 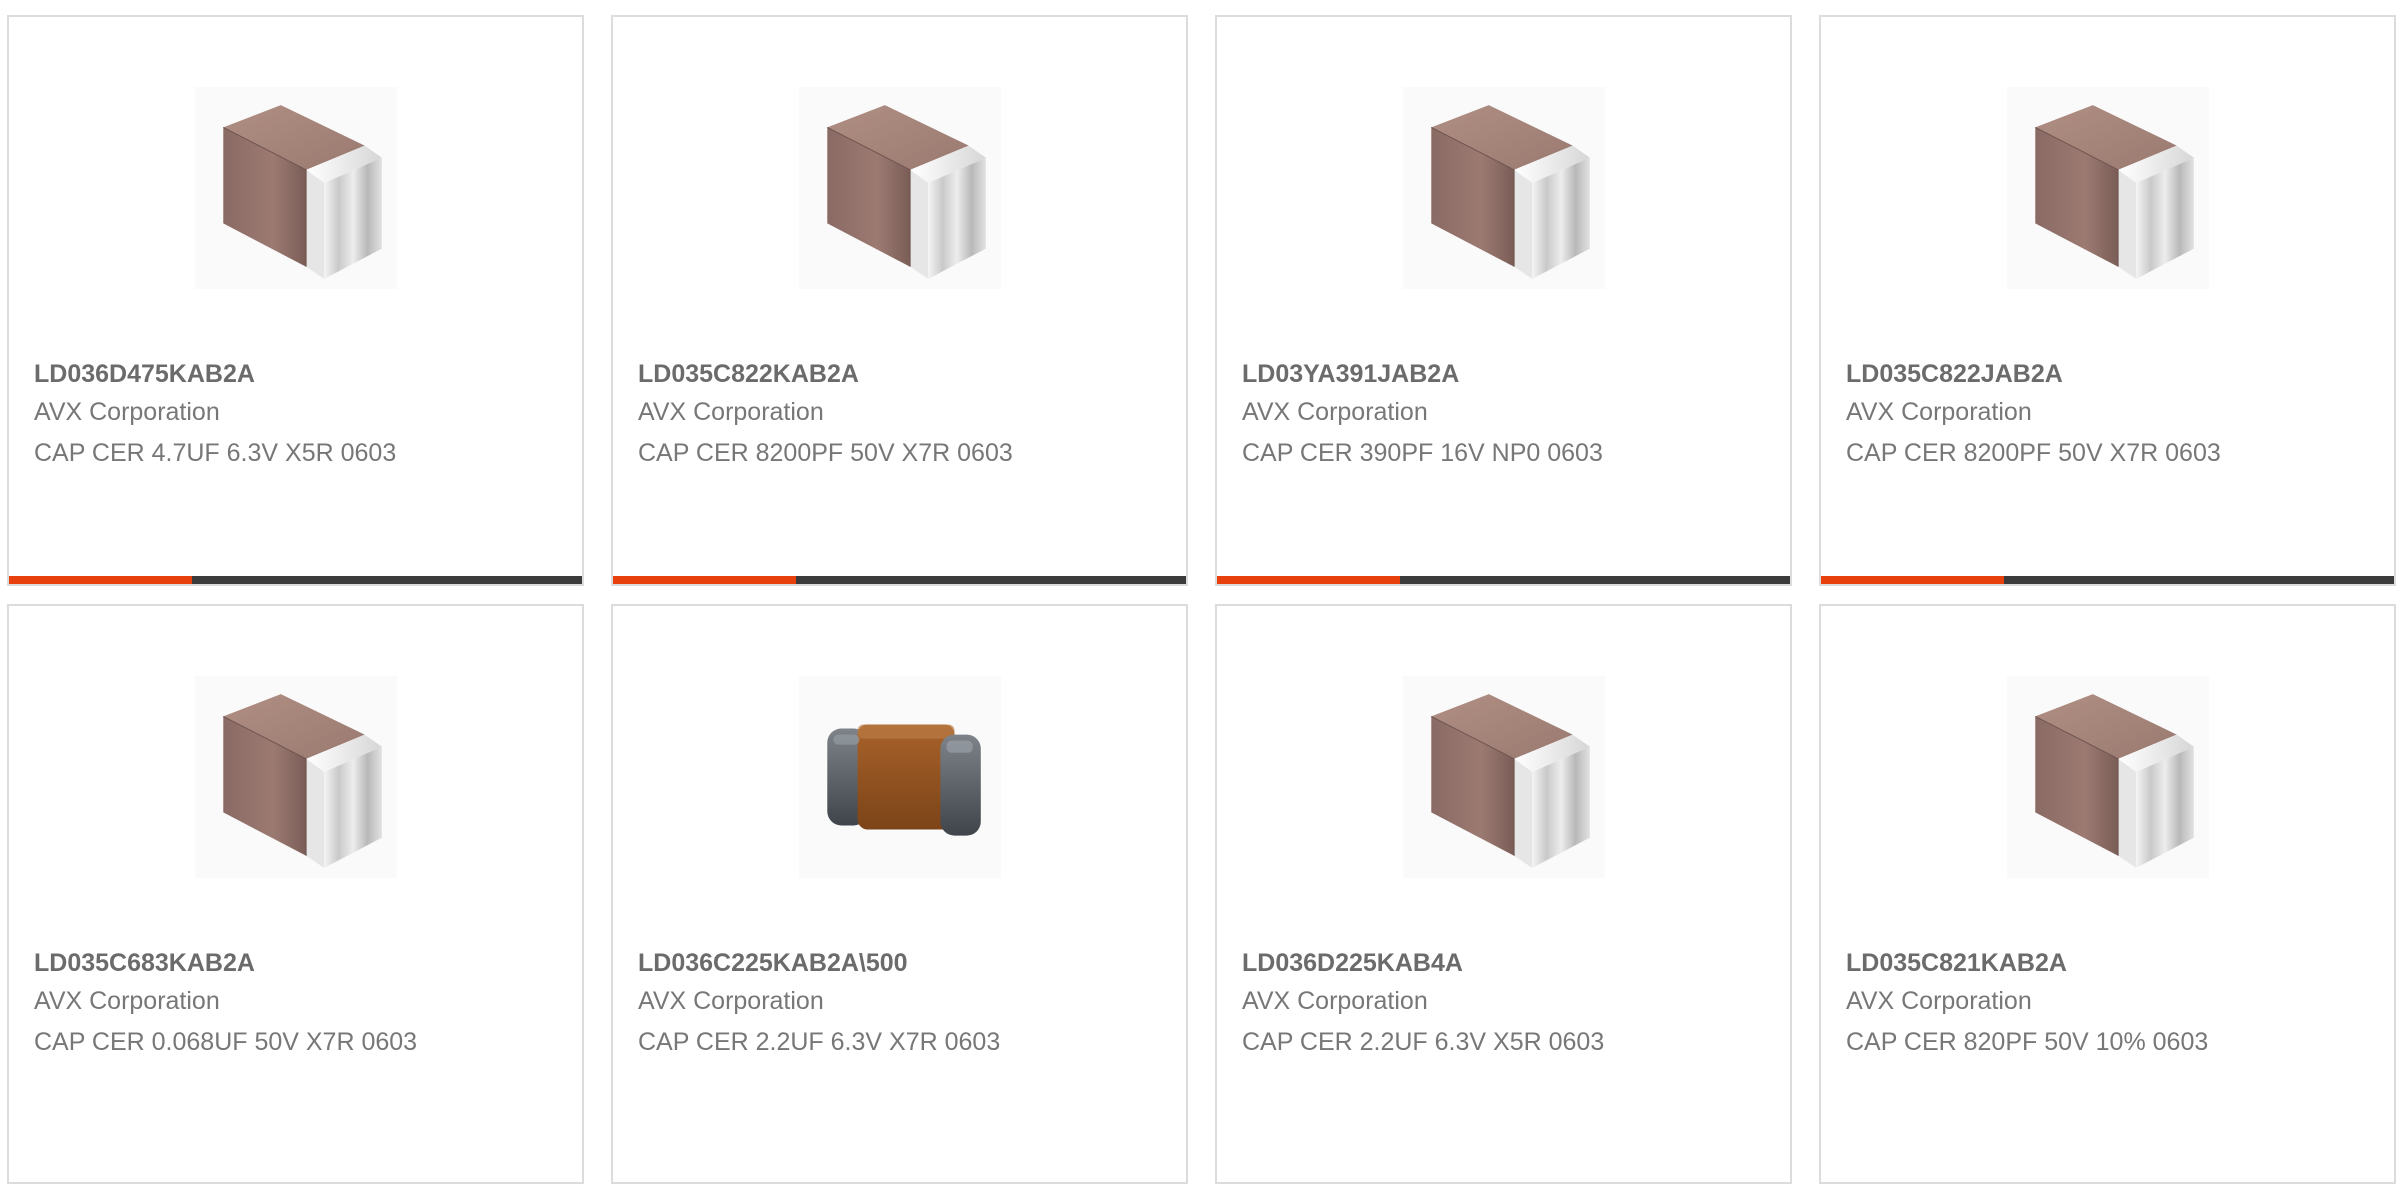 I want to click on product-description: CAP CER 0.068UF 50V X7R 0603, so click(x=226, y=1042).